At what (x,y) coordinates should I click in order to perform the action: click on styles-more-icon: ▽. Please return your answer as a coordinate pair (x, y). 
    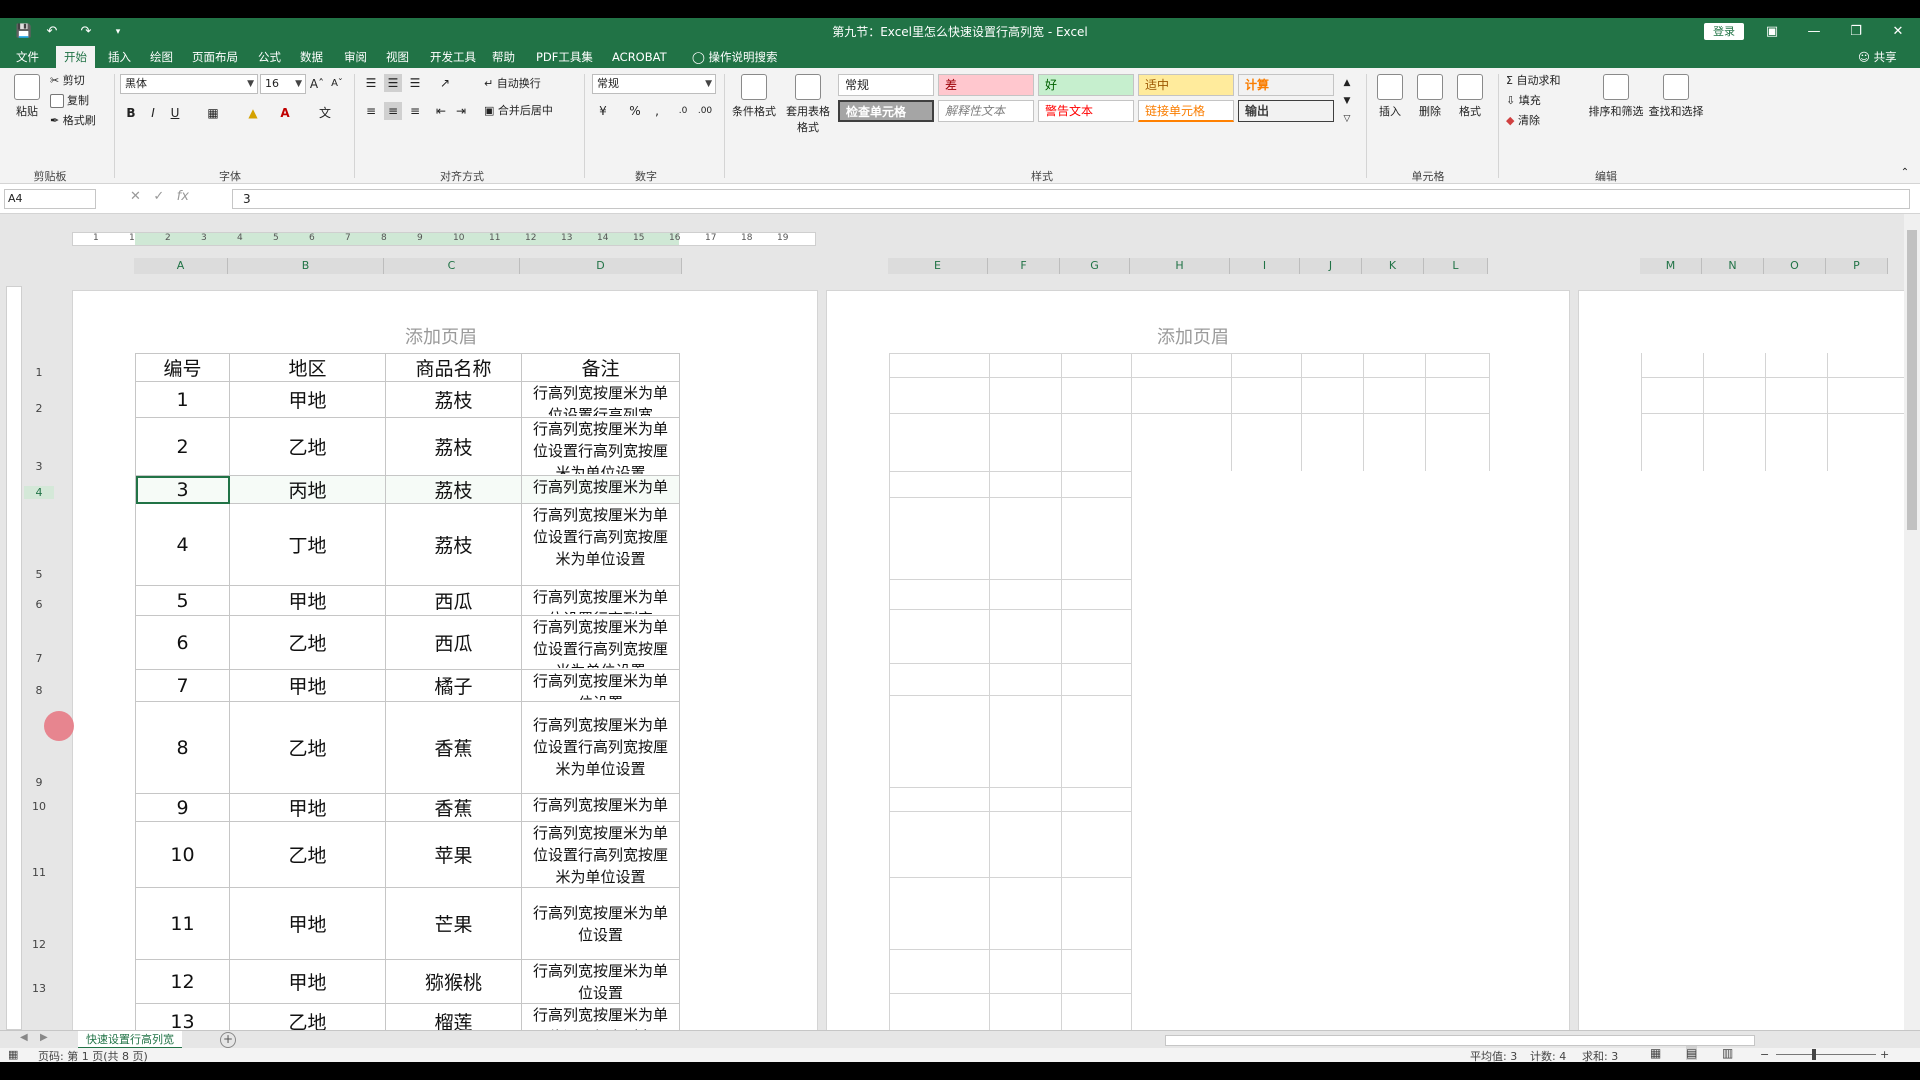
    Looking at the image, I should click on (1347, 119).